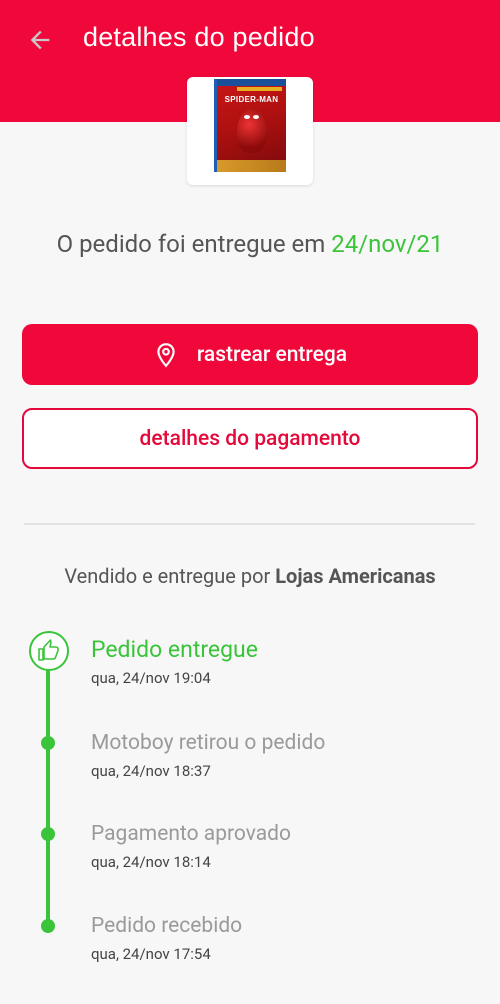 The height and width of the screenshot is (1004, 500). Describe the element at coordinates (249, 524) in the screenshot. I see `divider` at that location.